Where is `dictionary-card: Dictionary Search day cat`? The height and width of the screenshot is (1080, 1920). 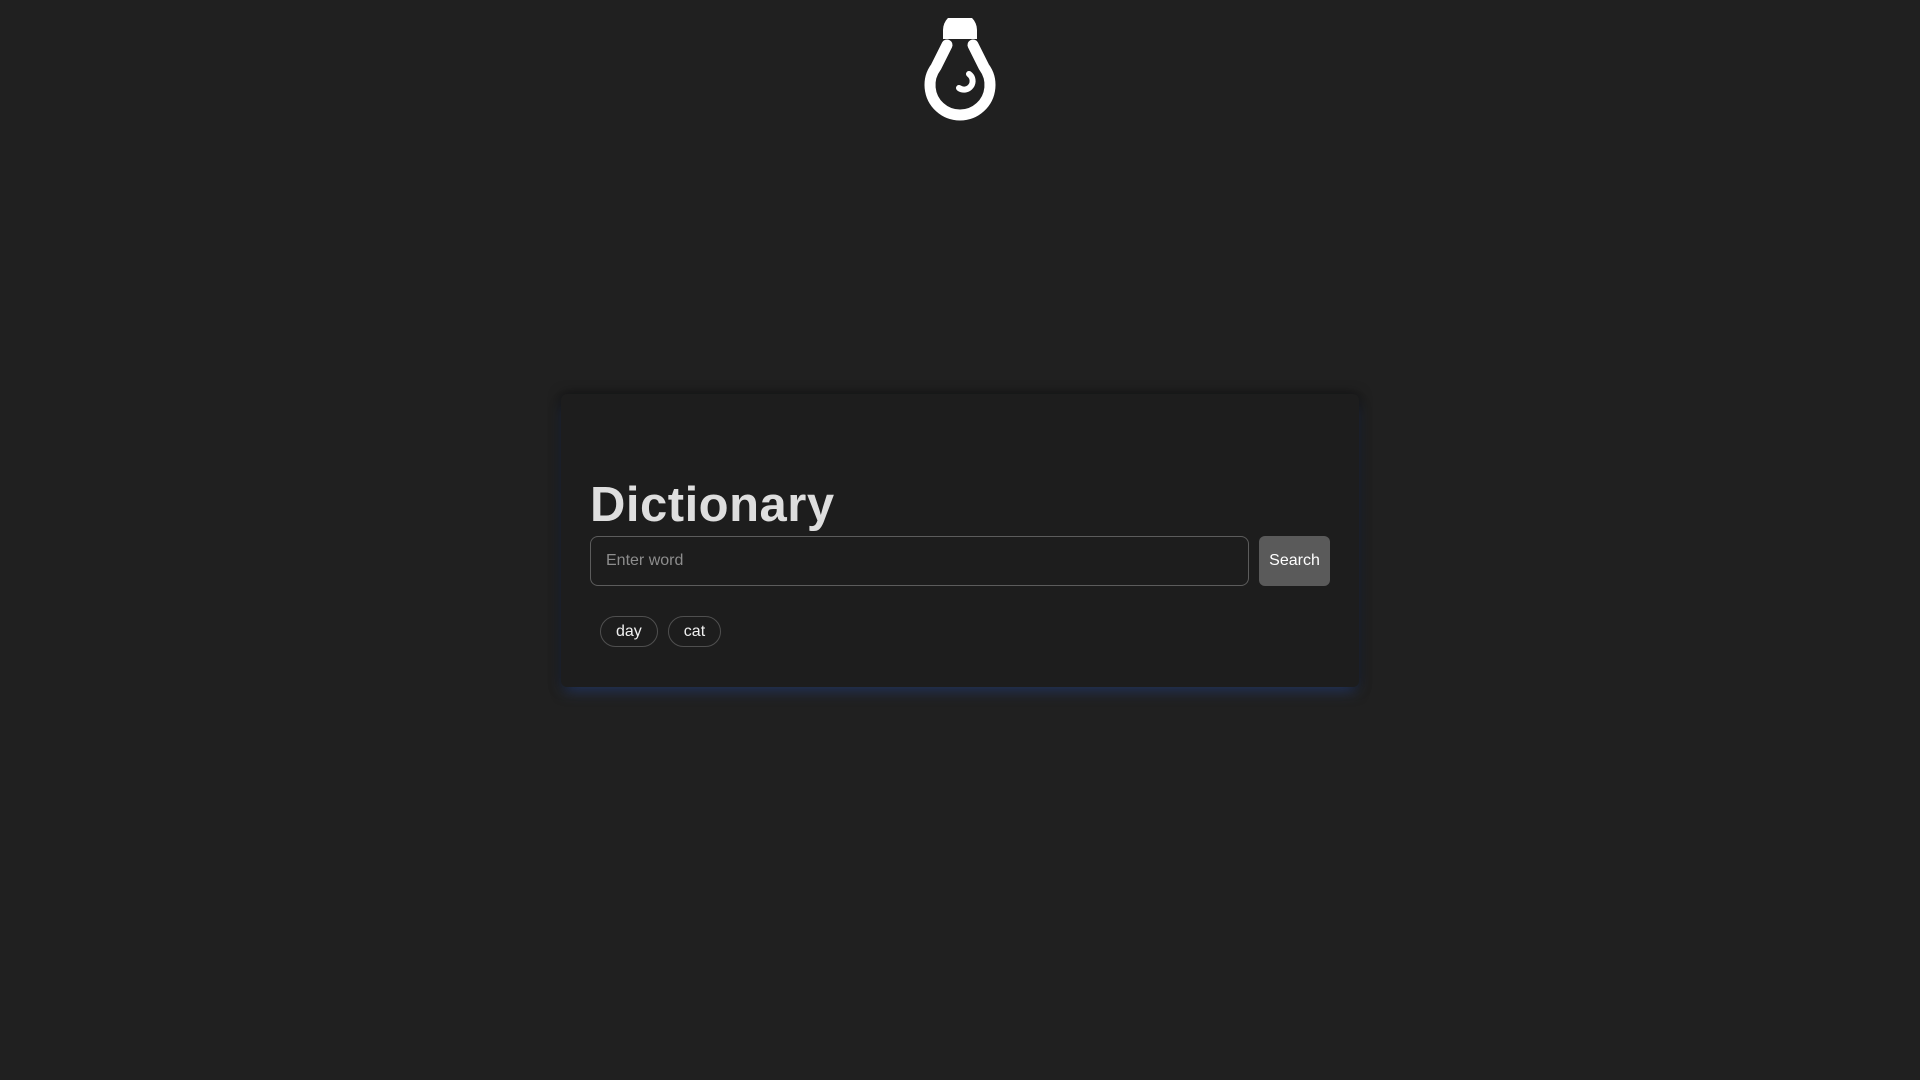
dictionary-card: Dictionary Search day cat is located at coordinates (960, 540).